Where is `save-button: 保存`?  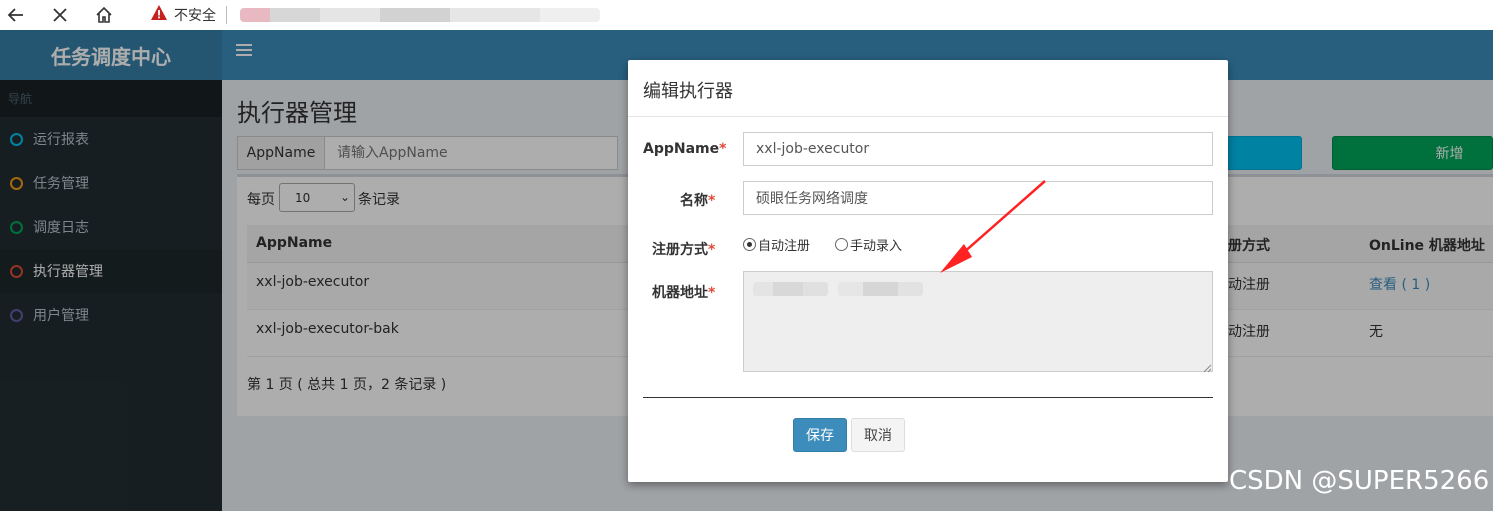
save-button: 保存 is located at coordinates (820, 435).